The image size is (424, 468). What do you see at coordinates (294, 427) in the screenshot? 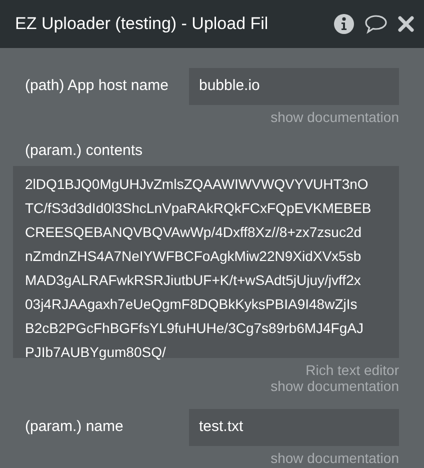
I see `input-field: test.txt` at bounding box center [294, 427].